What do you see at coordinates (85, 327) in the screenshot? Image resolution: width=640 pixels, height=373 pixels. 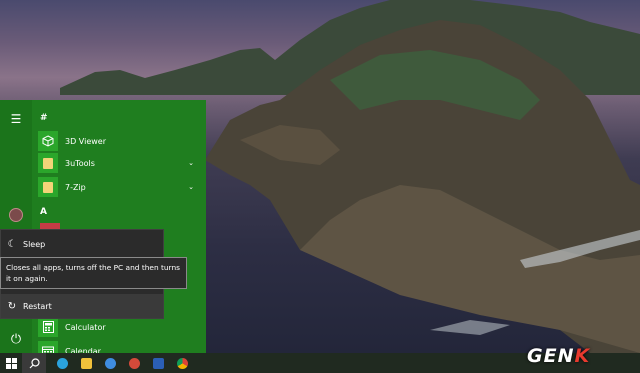 I see `app-label: Calculator` at bounding box center [85, 327].